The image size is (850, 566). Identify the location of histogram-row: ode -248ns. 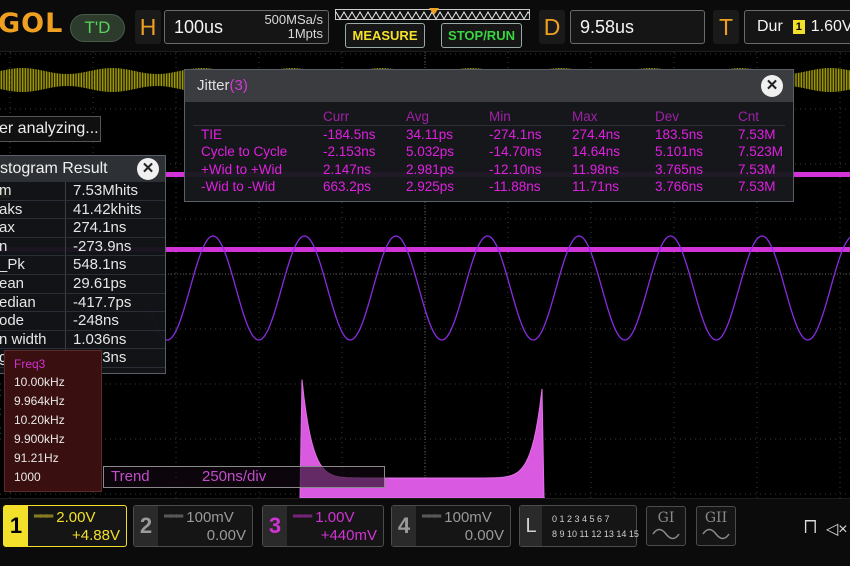
(82, 321).